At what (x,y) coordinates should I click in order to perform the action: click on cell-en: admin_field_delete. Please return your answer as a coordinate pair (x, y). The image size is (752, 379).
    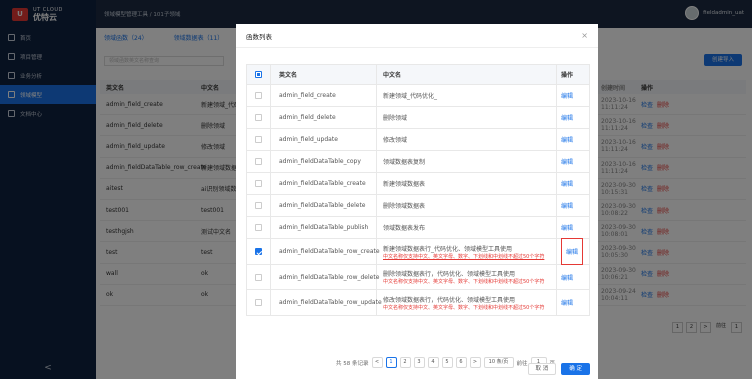
    Looking at the image, I should click on (324, 117).